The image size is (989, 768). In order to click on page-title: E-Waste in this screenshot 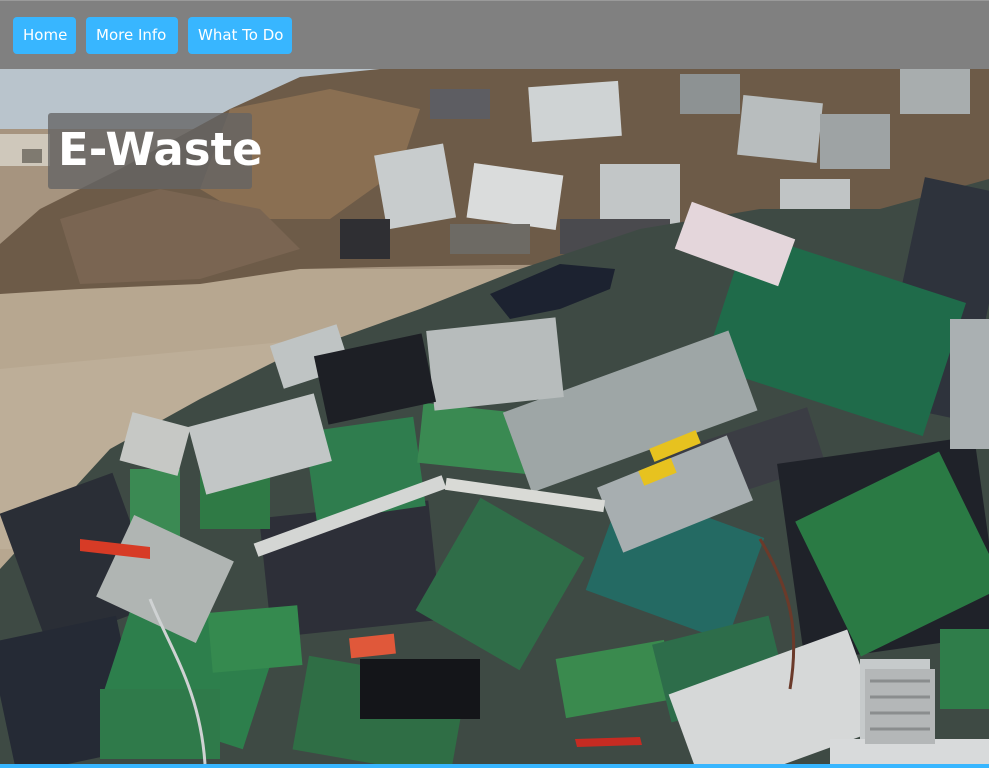, I will do `click(160, 149)`.